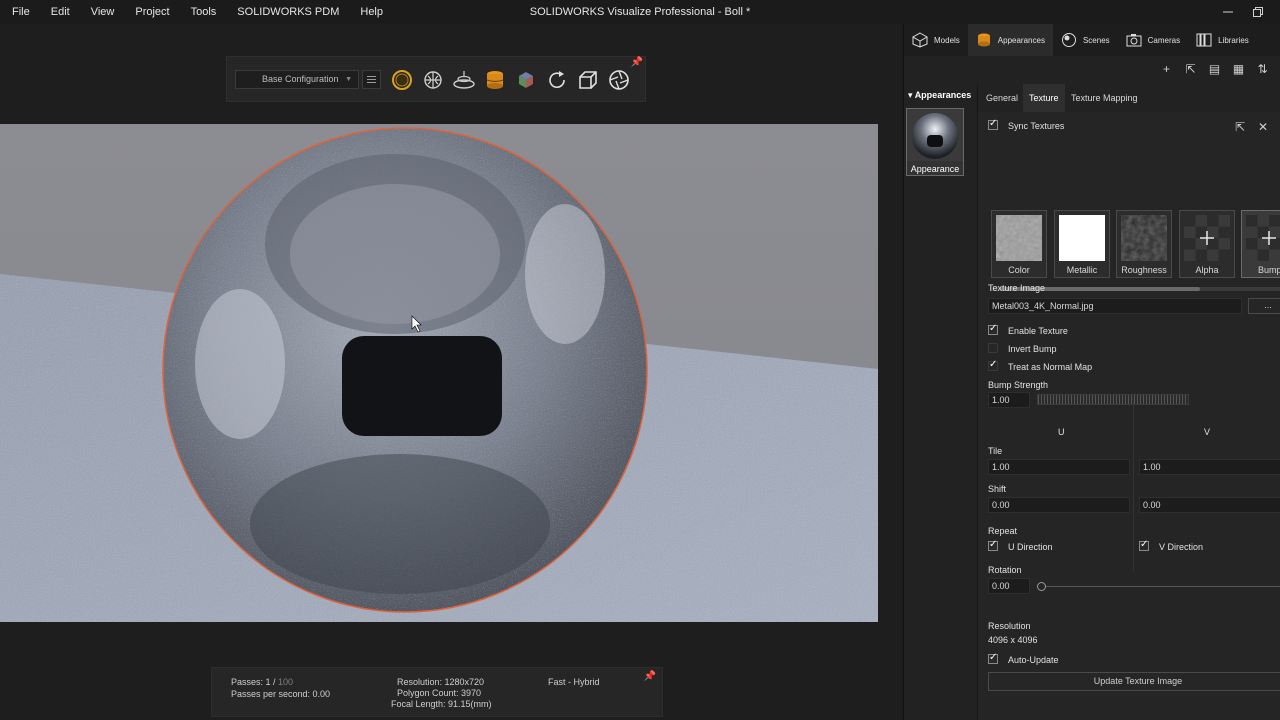 The height and width of the screenshot is (720, 1280). What do you see at coordinates (1009, 626) in the screenshot?
I see `resolution-label: Resolution` at bounding box center [1009, 626].